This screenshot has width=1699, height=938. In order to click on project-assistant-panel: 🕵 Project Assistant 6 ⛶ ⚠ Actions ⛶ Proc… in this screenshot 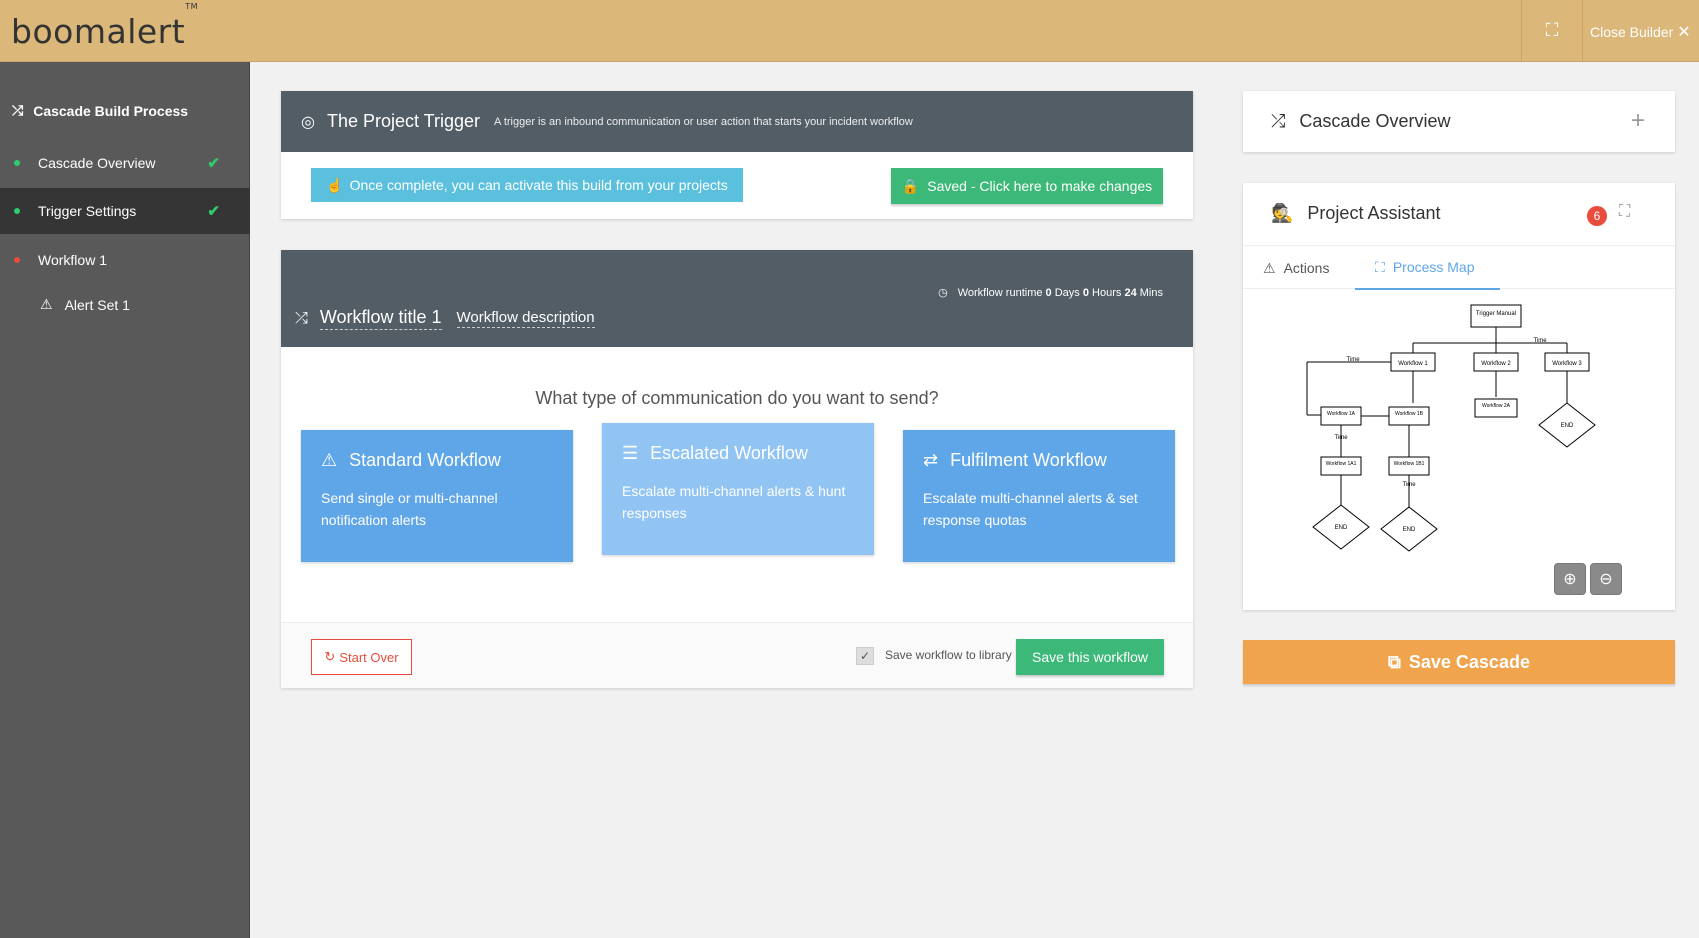, I will do `click(1459, 396)`.